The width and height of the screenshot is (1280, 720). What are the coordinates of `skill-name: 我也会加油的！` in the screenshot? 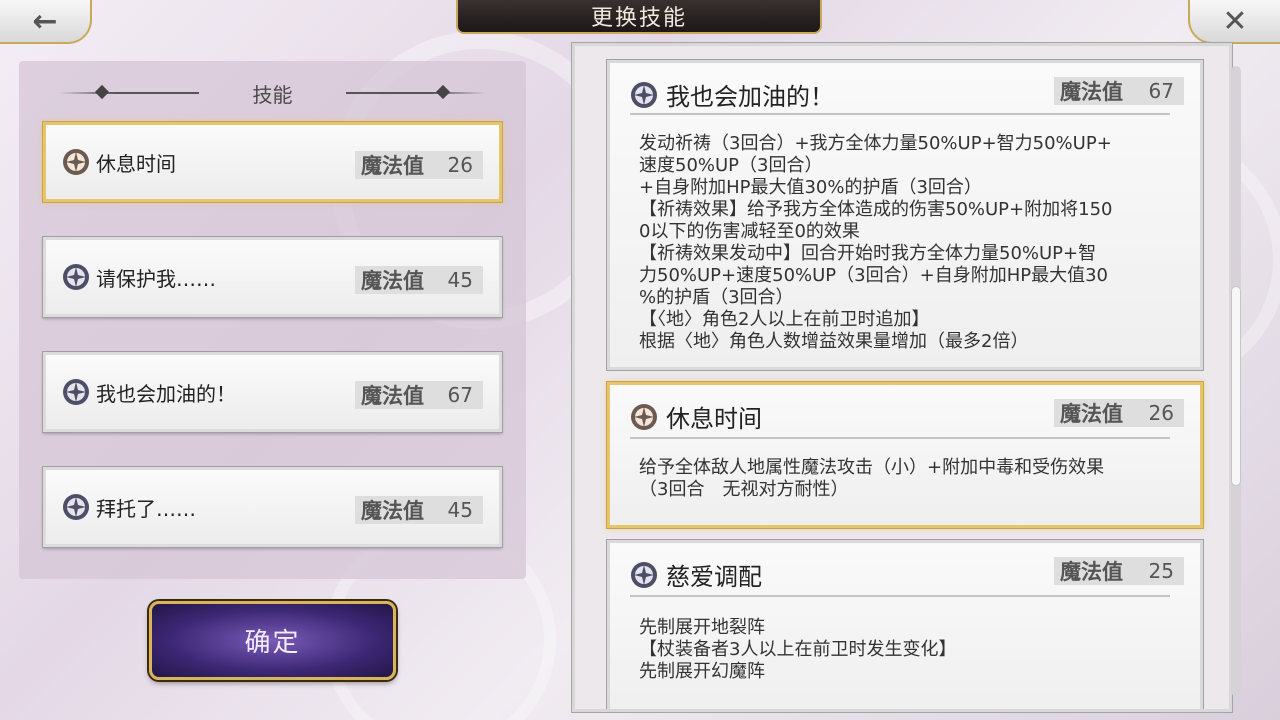 It's located at (166, 393).